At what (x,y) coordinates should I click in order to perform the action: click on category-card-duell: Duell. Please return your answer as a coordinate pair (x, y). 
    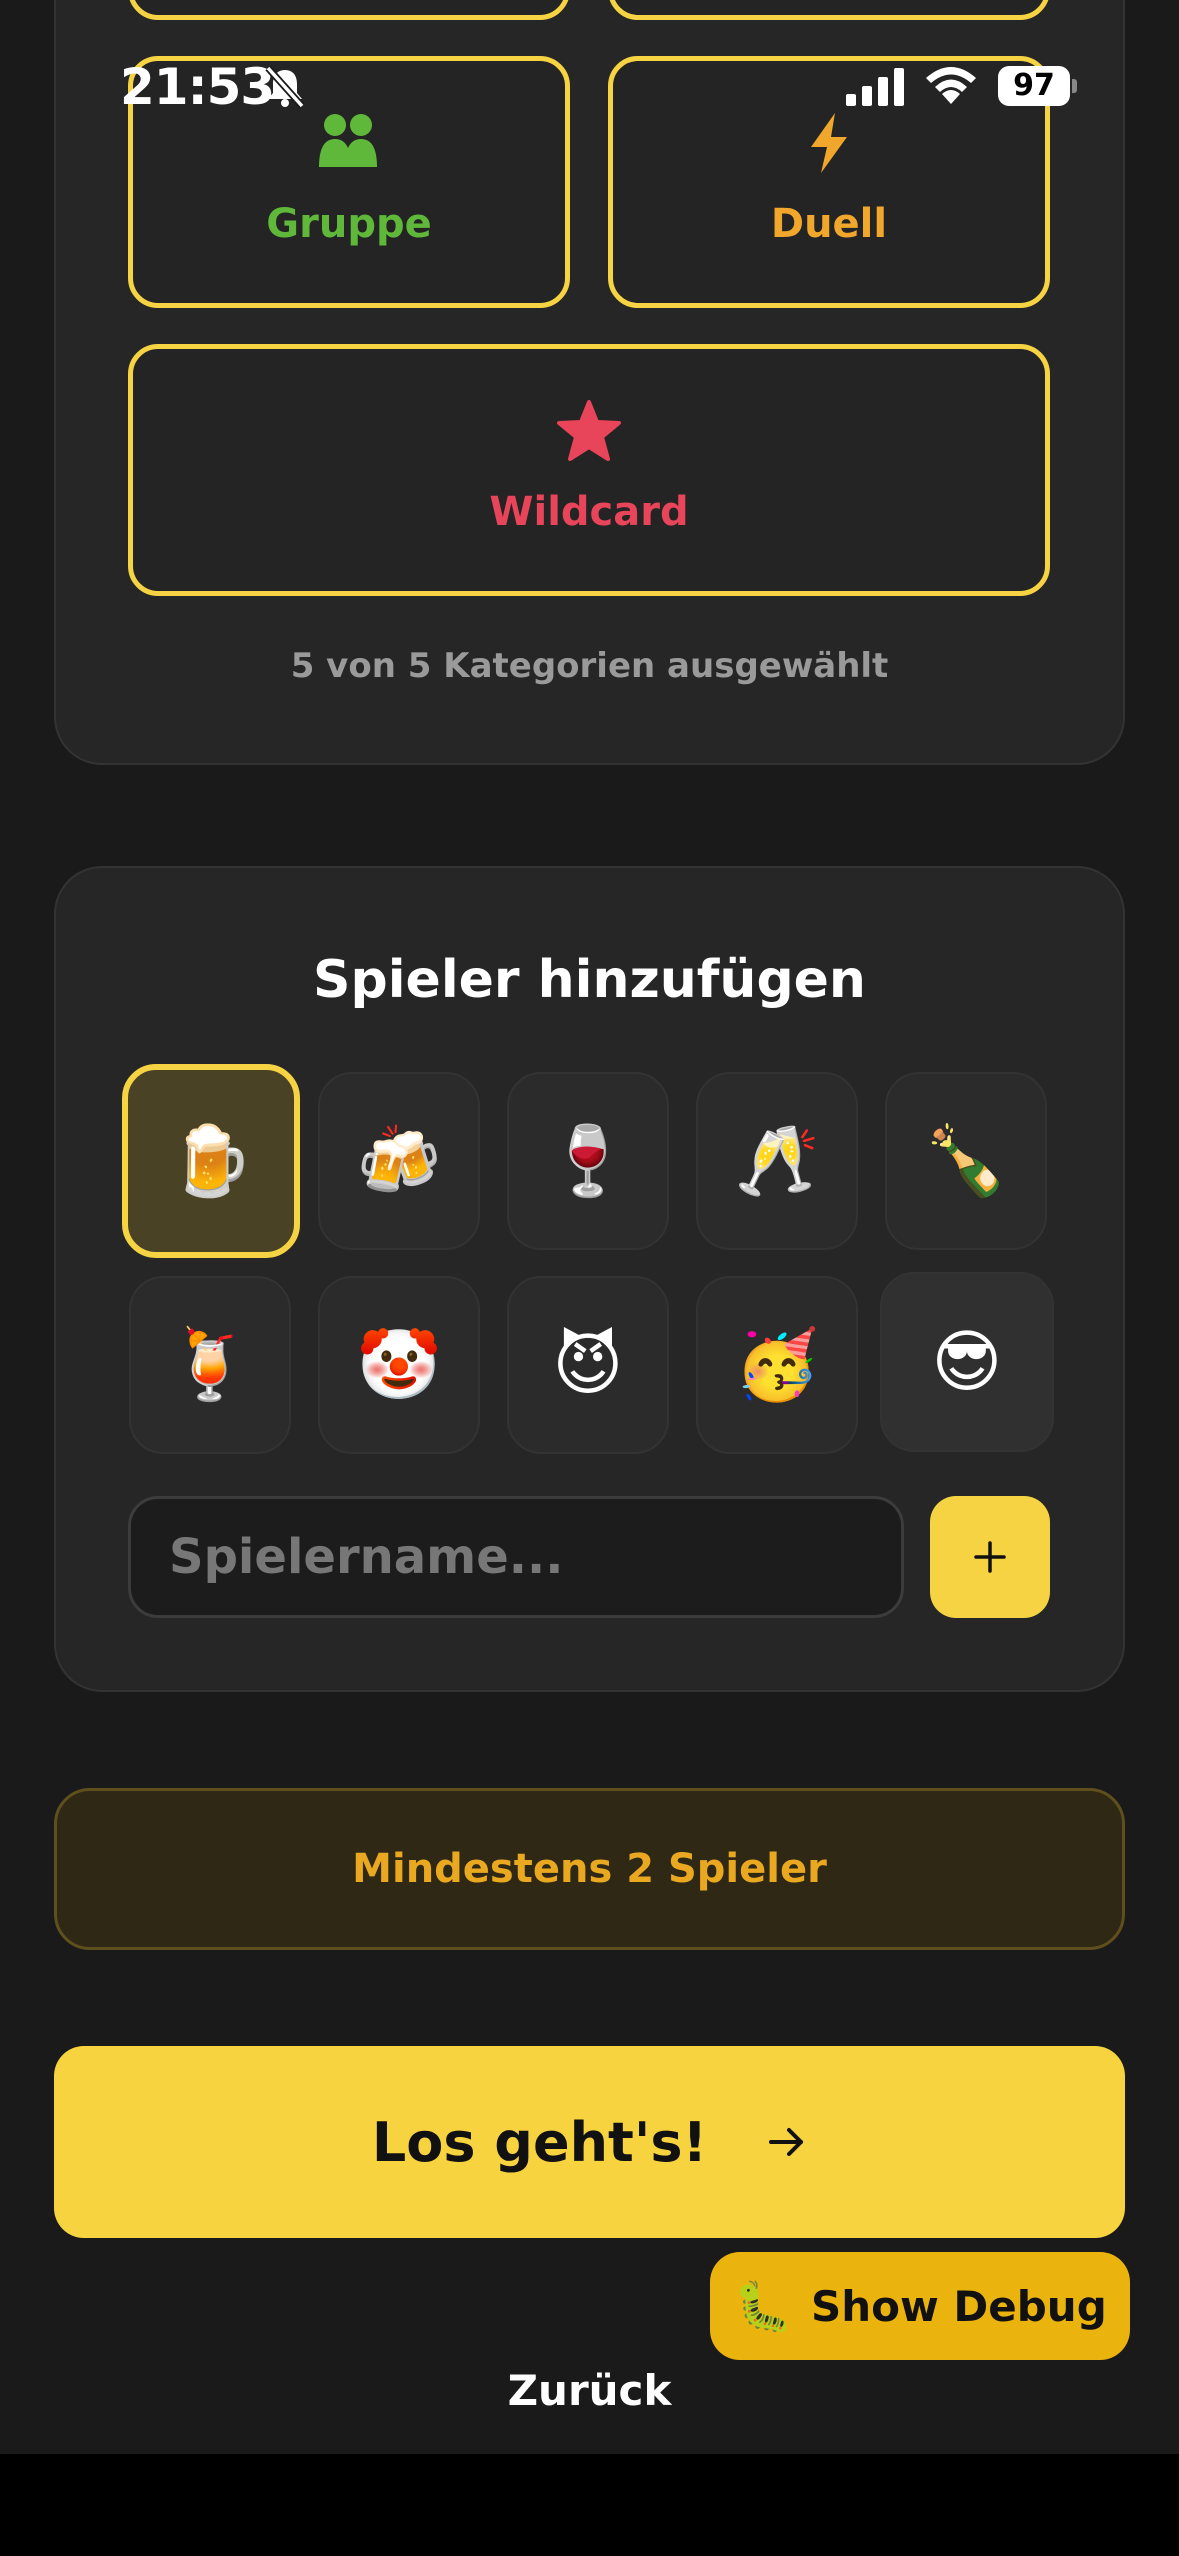
    Looking at the image, I should click on (829, 182).